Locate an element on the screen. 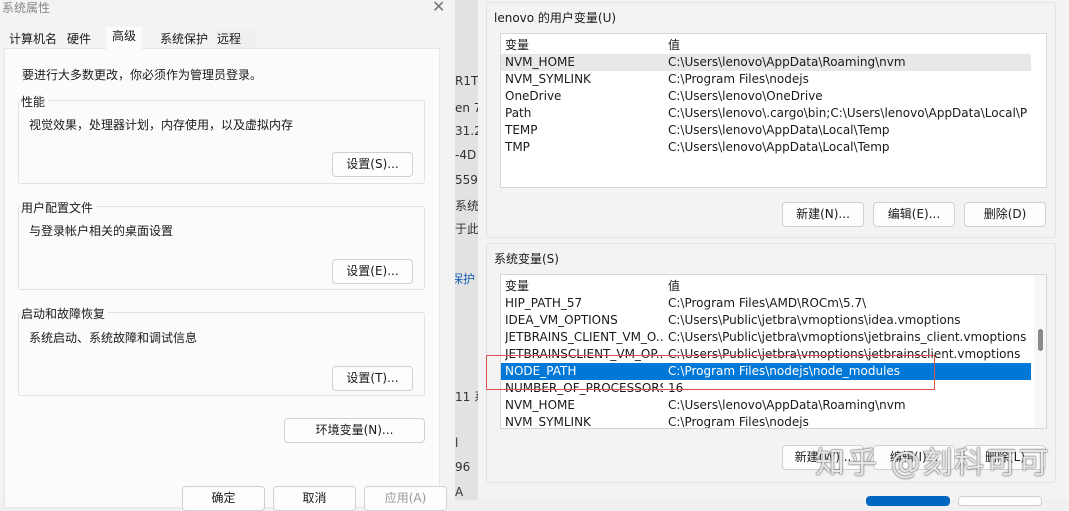 The height and width of the screenshot is (511, 1069). list-item: OneDrive C:\Users\lenovo\OneDrive is located at coordinates (766, 96).